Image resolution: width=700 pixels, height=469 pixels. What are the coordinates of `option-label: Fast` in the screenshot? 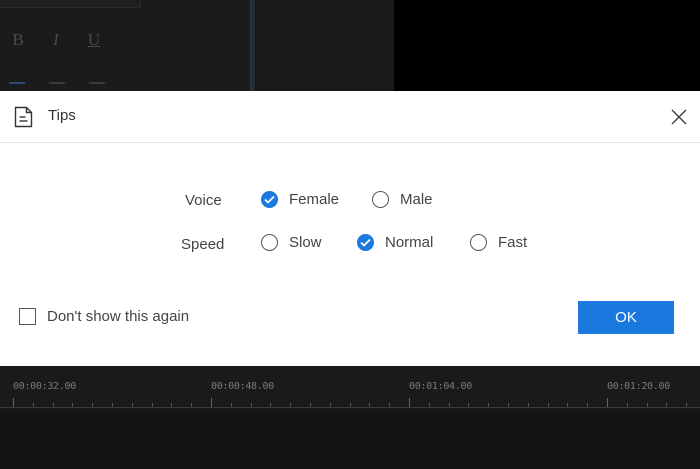 It's located at (513, 242).